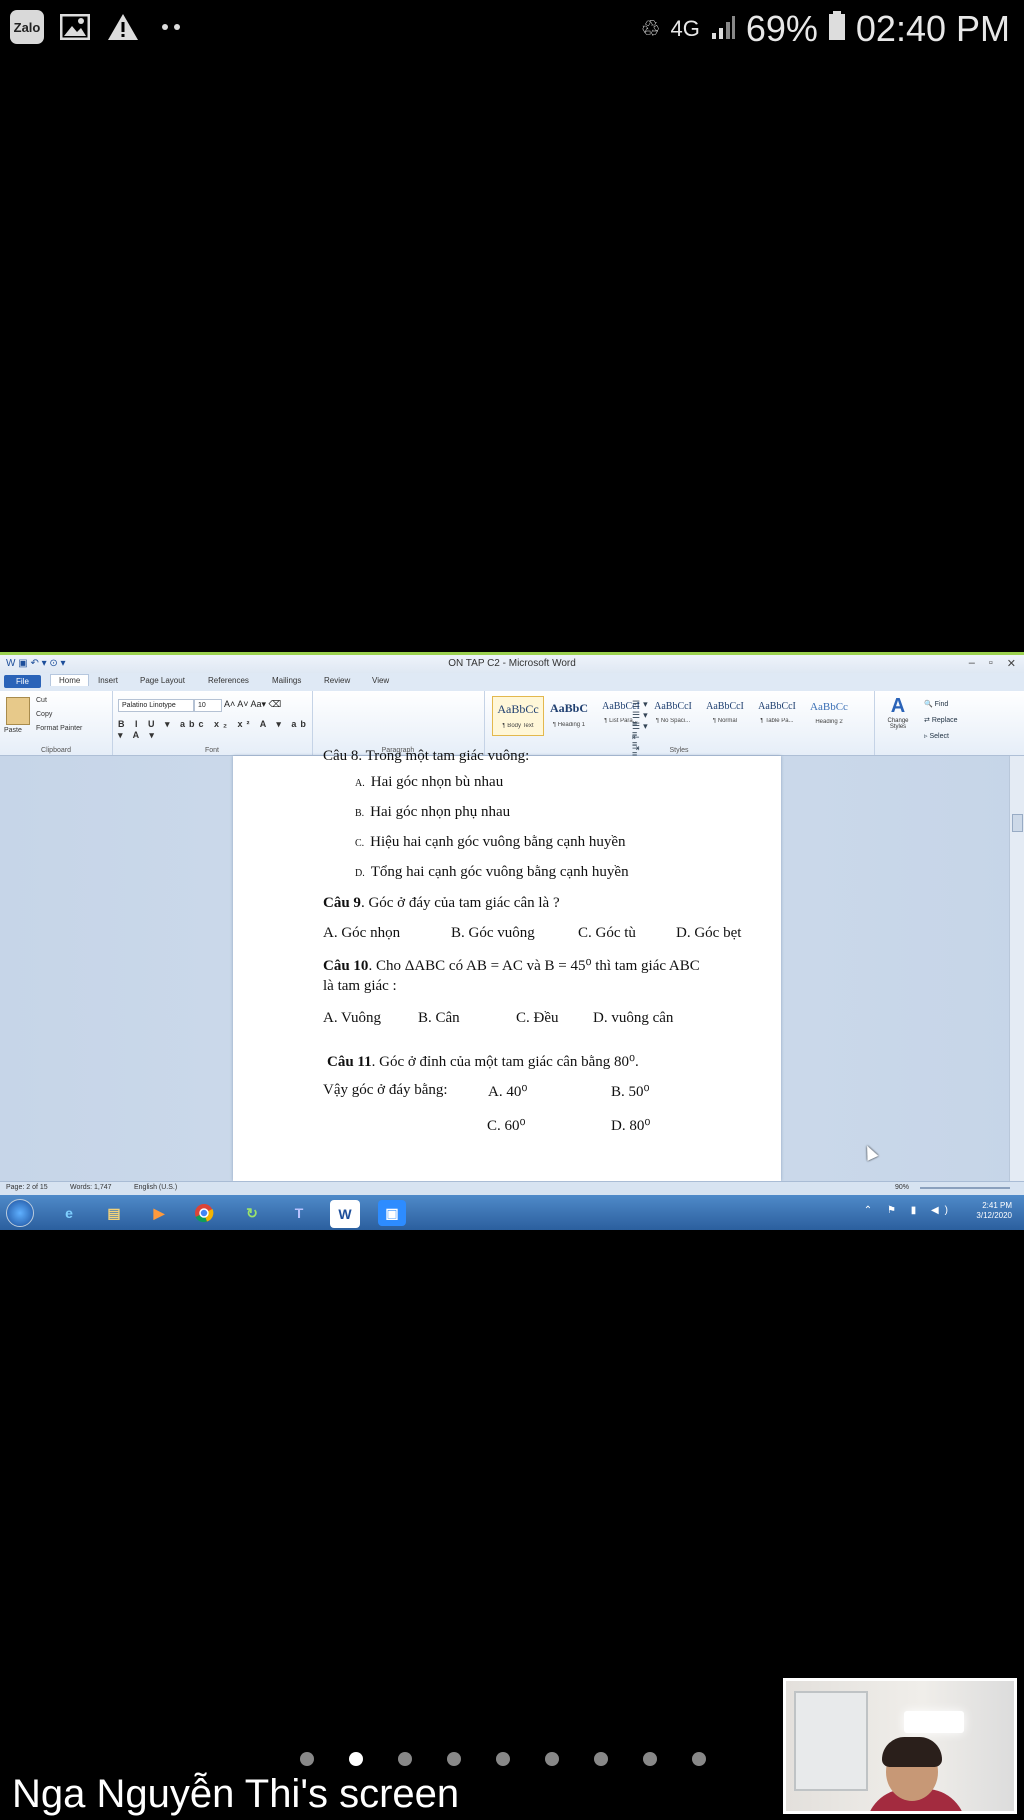 The height and width of the screenshot is (1820, 1024). Describe the element at coordinates (162, 680) in the screenshot. I see `tab-page-layout: Page Layout` at that location.